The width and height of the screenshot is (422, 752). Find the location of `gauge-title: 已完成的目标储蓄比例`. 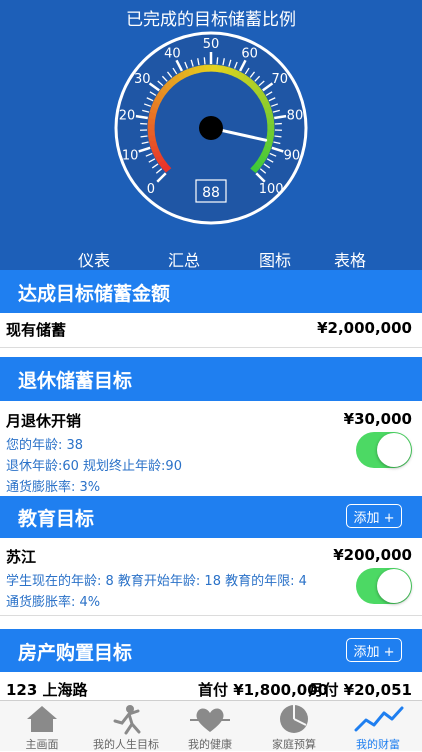

gauge-title: 已完成的目标储蓄比例 is located at coordinates (211, 20).